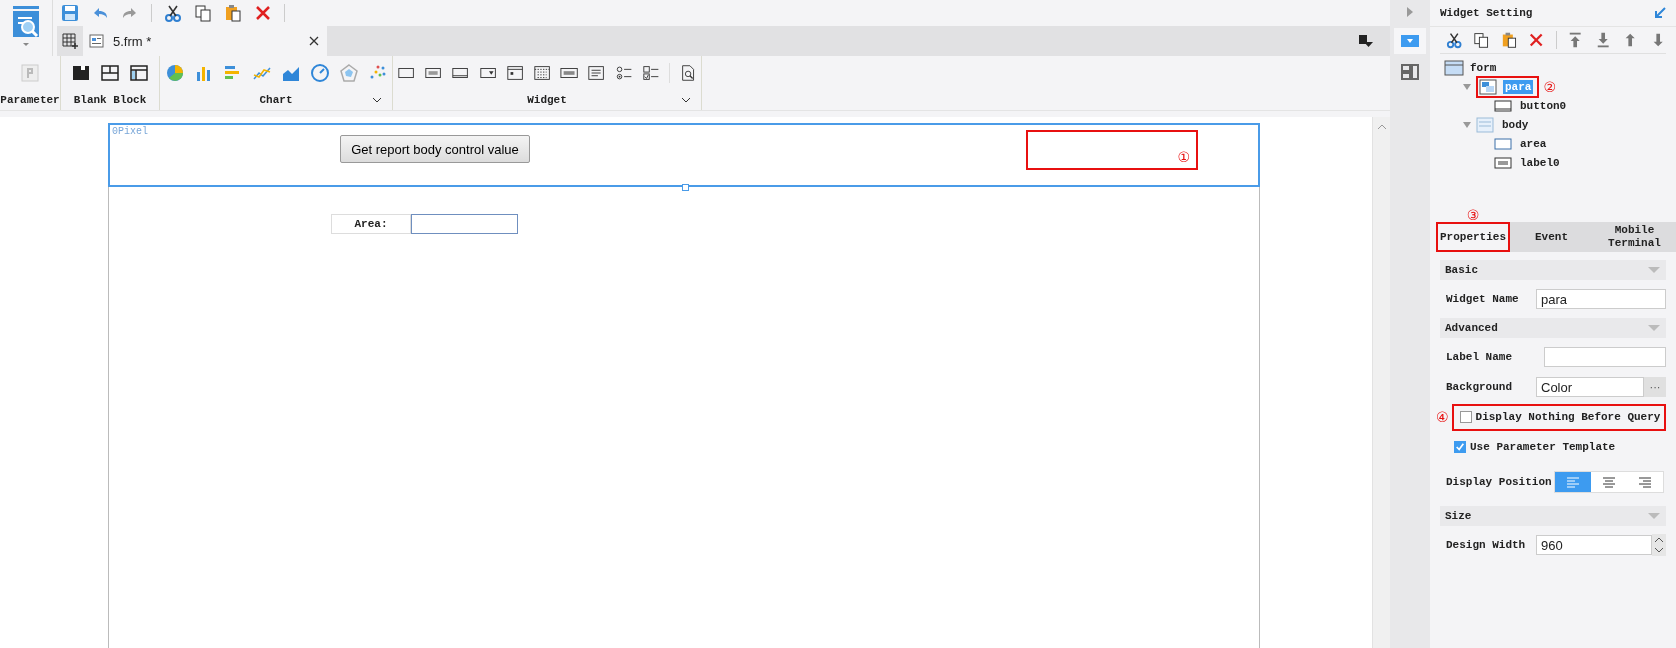 The height and width of the screenshot is (648, 1676). Describe the element at coordinates (650, 73) in the screenshot. I see `checkbox-group-icon` at that location.